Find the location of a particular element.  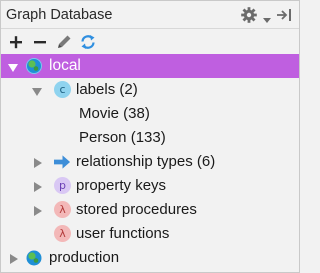

tree-node-label: production is located at coordinates (84, 257).